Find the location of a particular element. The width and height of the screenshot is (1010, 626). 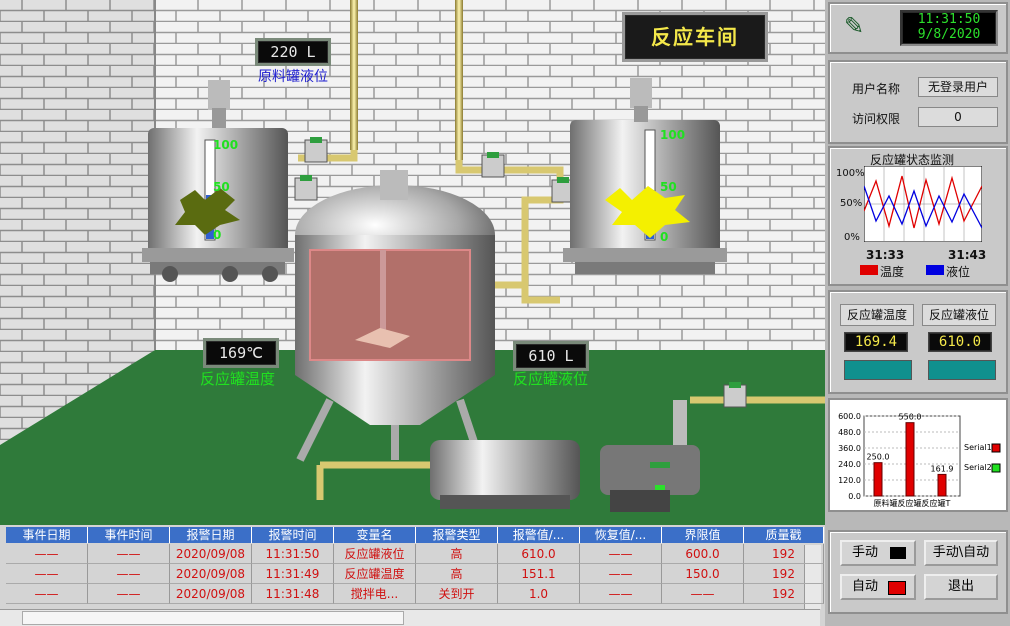

trend-y-0: 0% is located at coordinates (852, 237).